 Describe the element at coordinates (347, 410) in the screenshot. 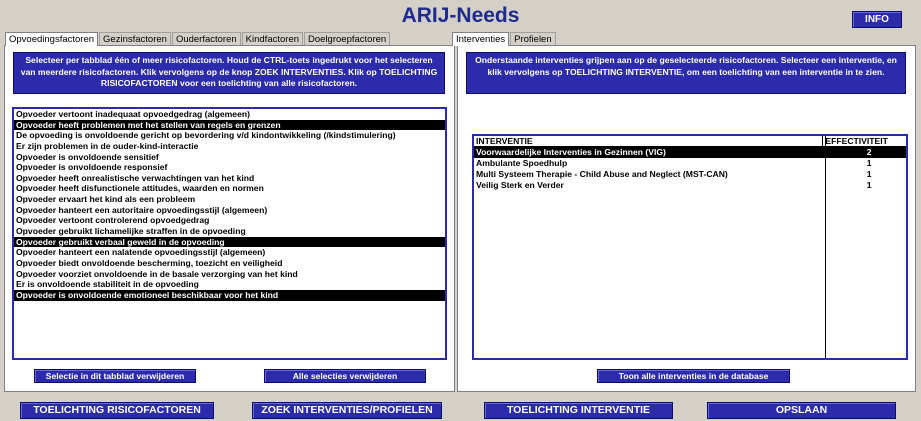

I see `search-interventions-button: ZOEK INTERVENTIES/PROFIELEN` at that location.